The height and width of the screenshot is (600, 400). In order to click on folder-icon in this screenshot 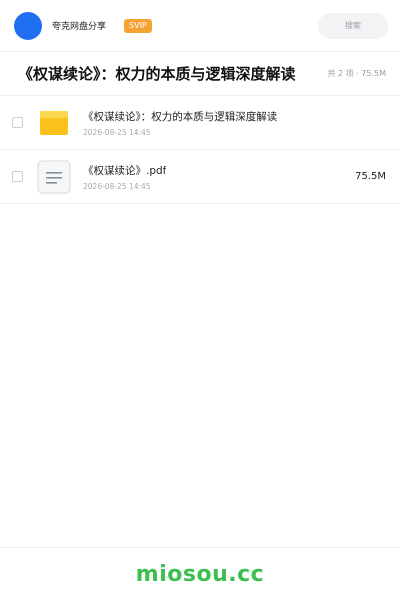, I will do `click(54, 123)`.